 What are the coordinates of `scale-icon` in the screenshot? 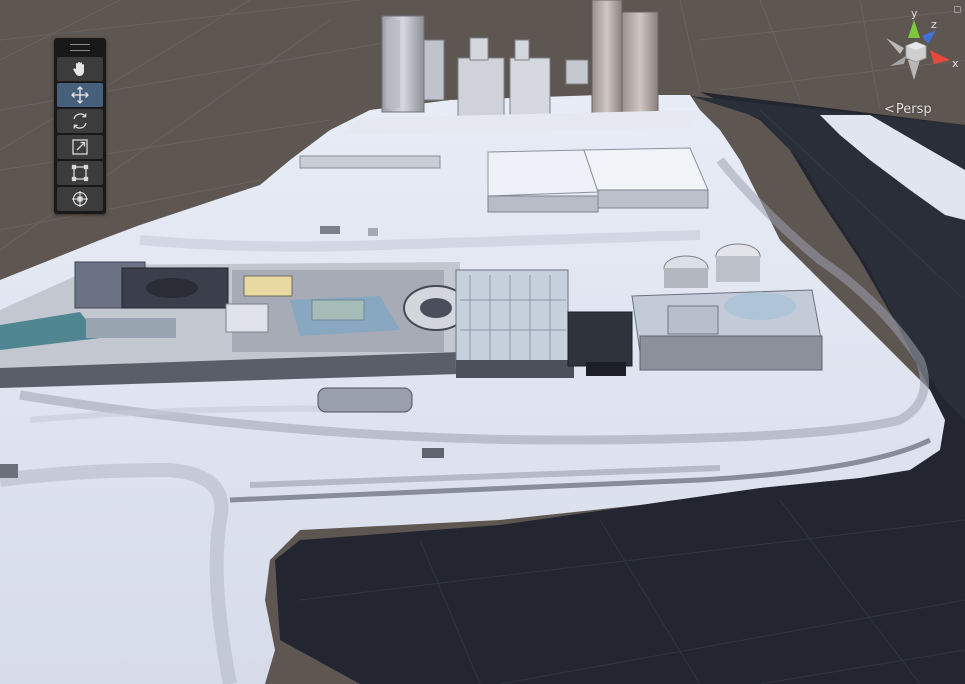 It's located at (80, 147).